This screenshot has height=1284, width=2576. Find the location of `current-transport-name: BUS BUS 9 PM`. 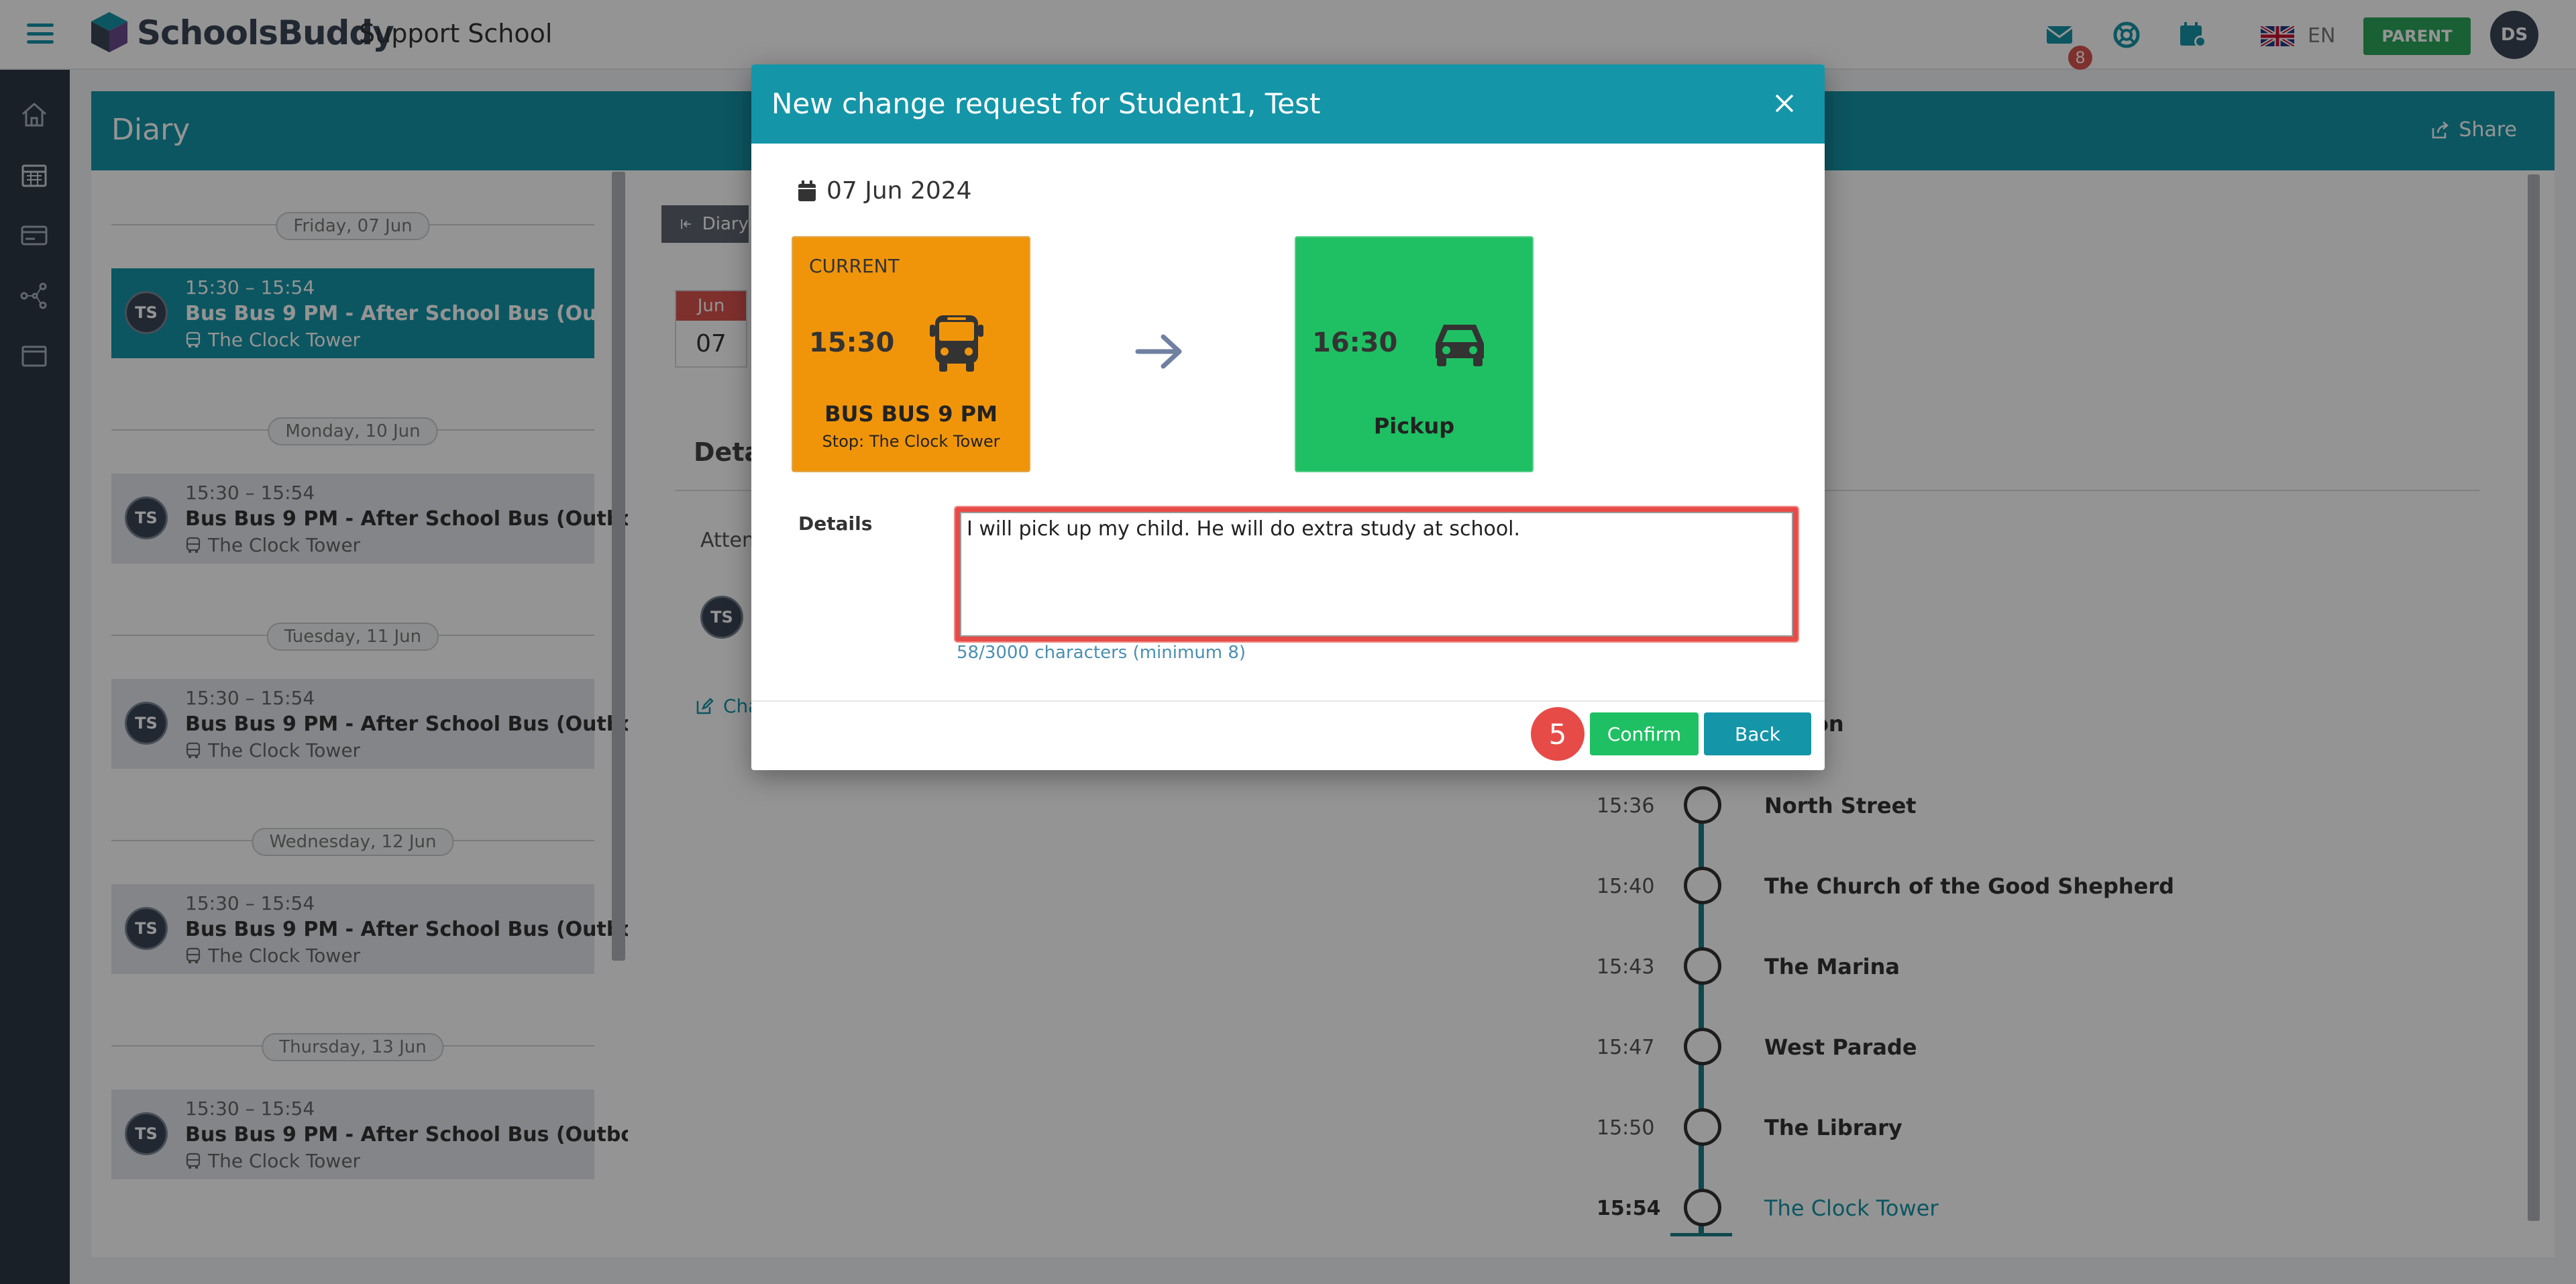

current-transport-name: BUS BUS 9 PM is located at coordinates (911, 414).